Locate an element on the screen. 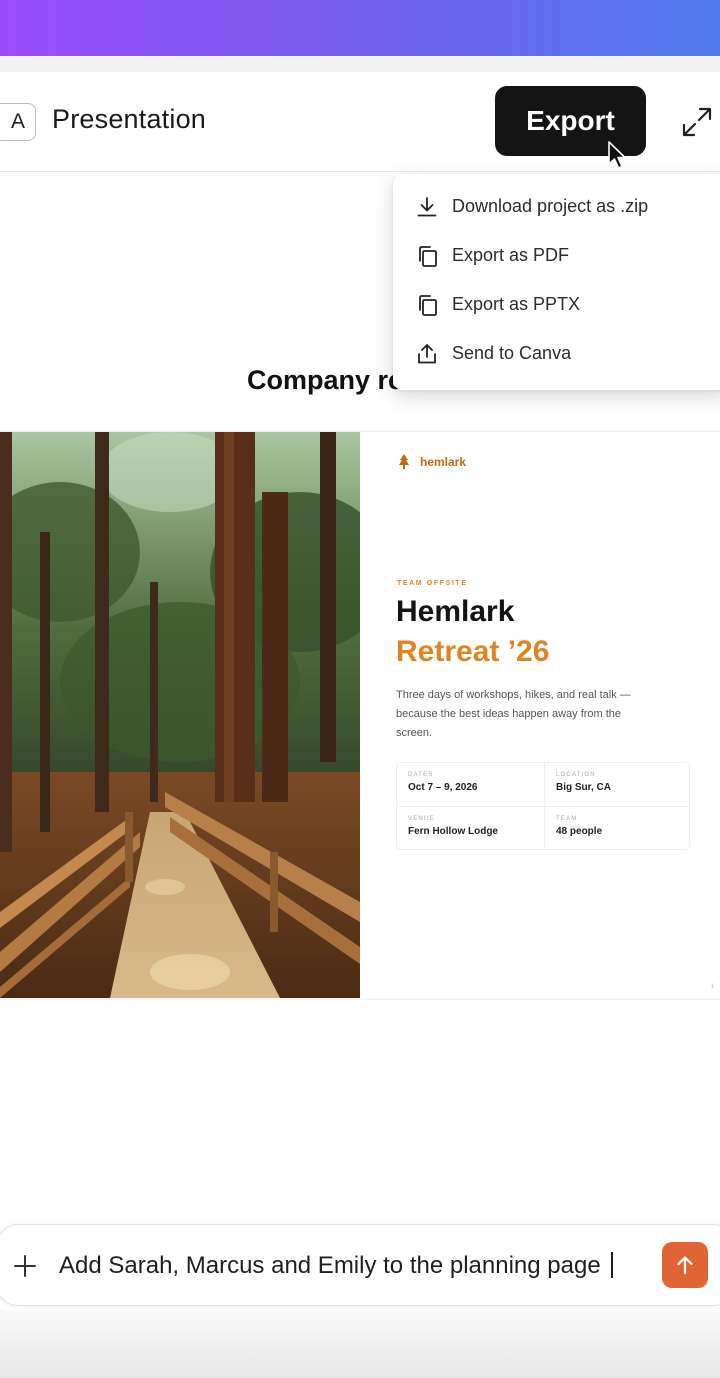  menu-item-label: Export as PPTX is located at coordinates (516, 304).